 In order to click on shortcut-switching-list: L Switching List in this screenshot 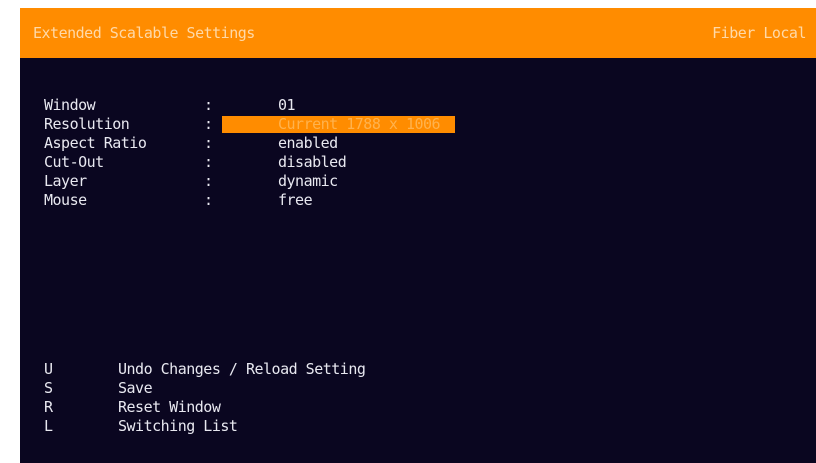, I will do `click(344, 426)`.